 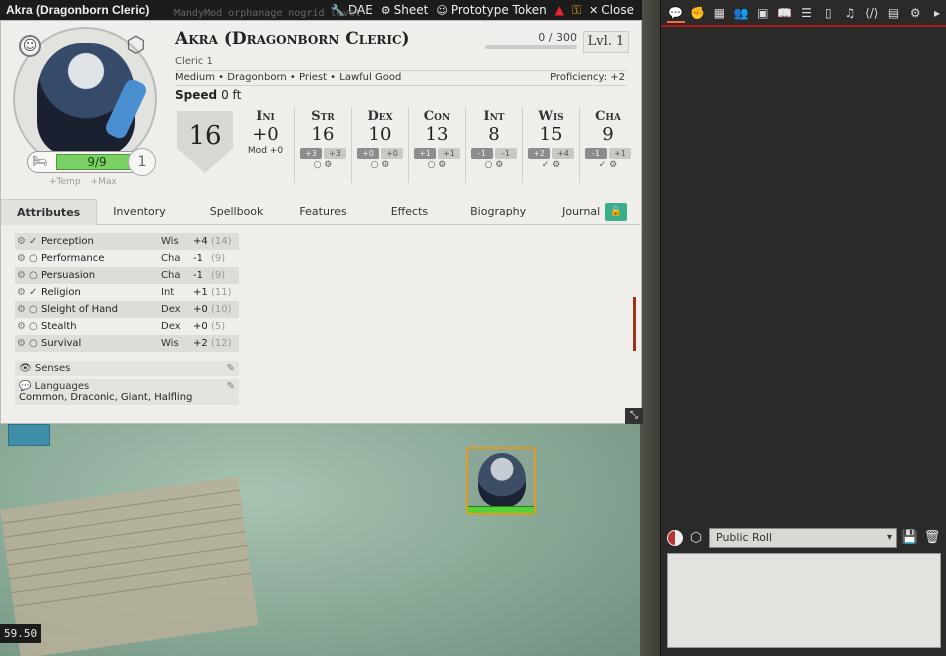 I want to click on close-button: ✕ Close, so click(x=611, y=10).